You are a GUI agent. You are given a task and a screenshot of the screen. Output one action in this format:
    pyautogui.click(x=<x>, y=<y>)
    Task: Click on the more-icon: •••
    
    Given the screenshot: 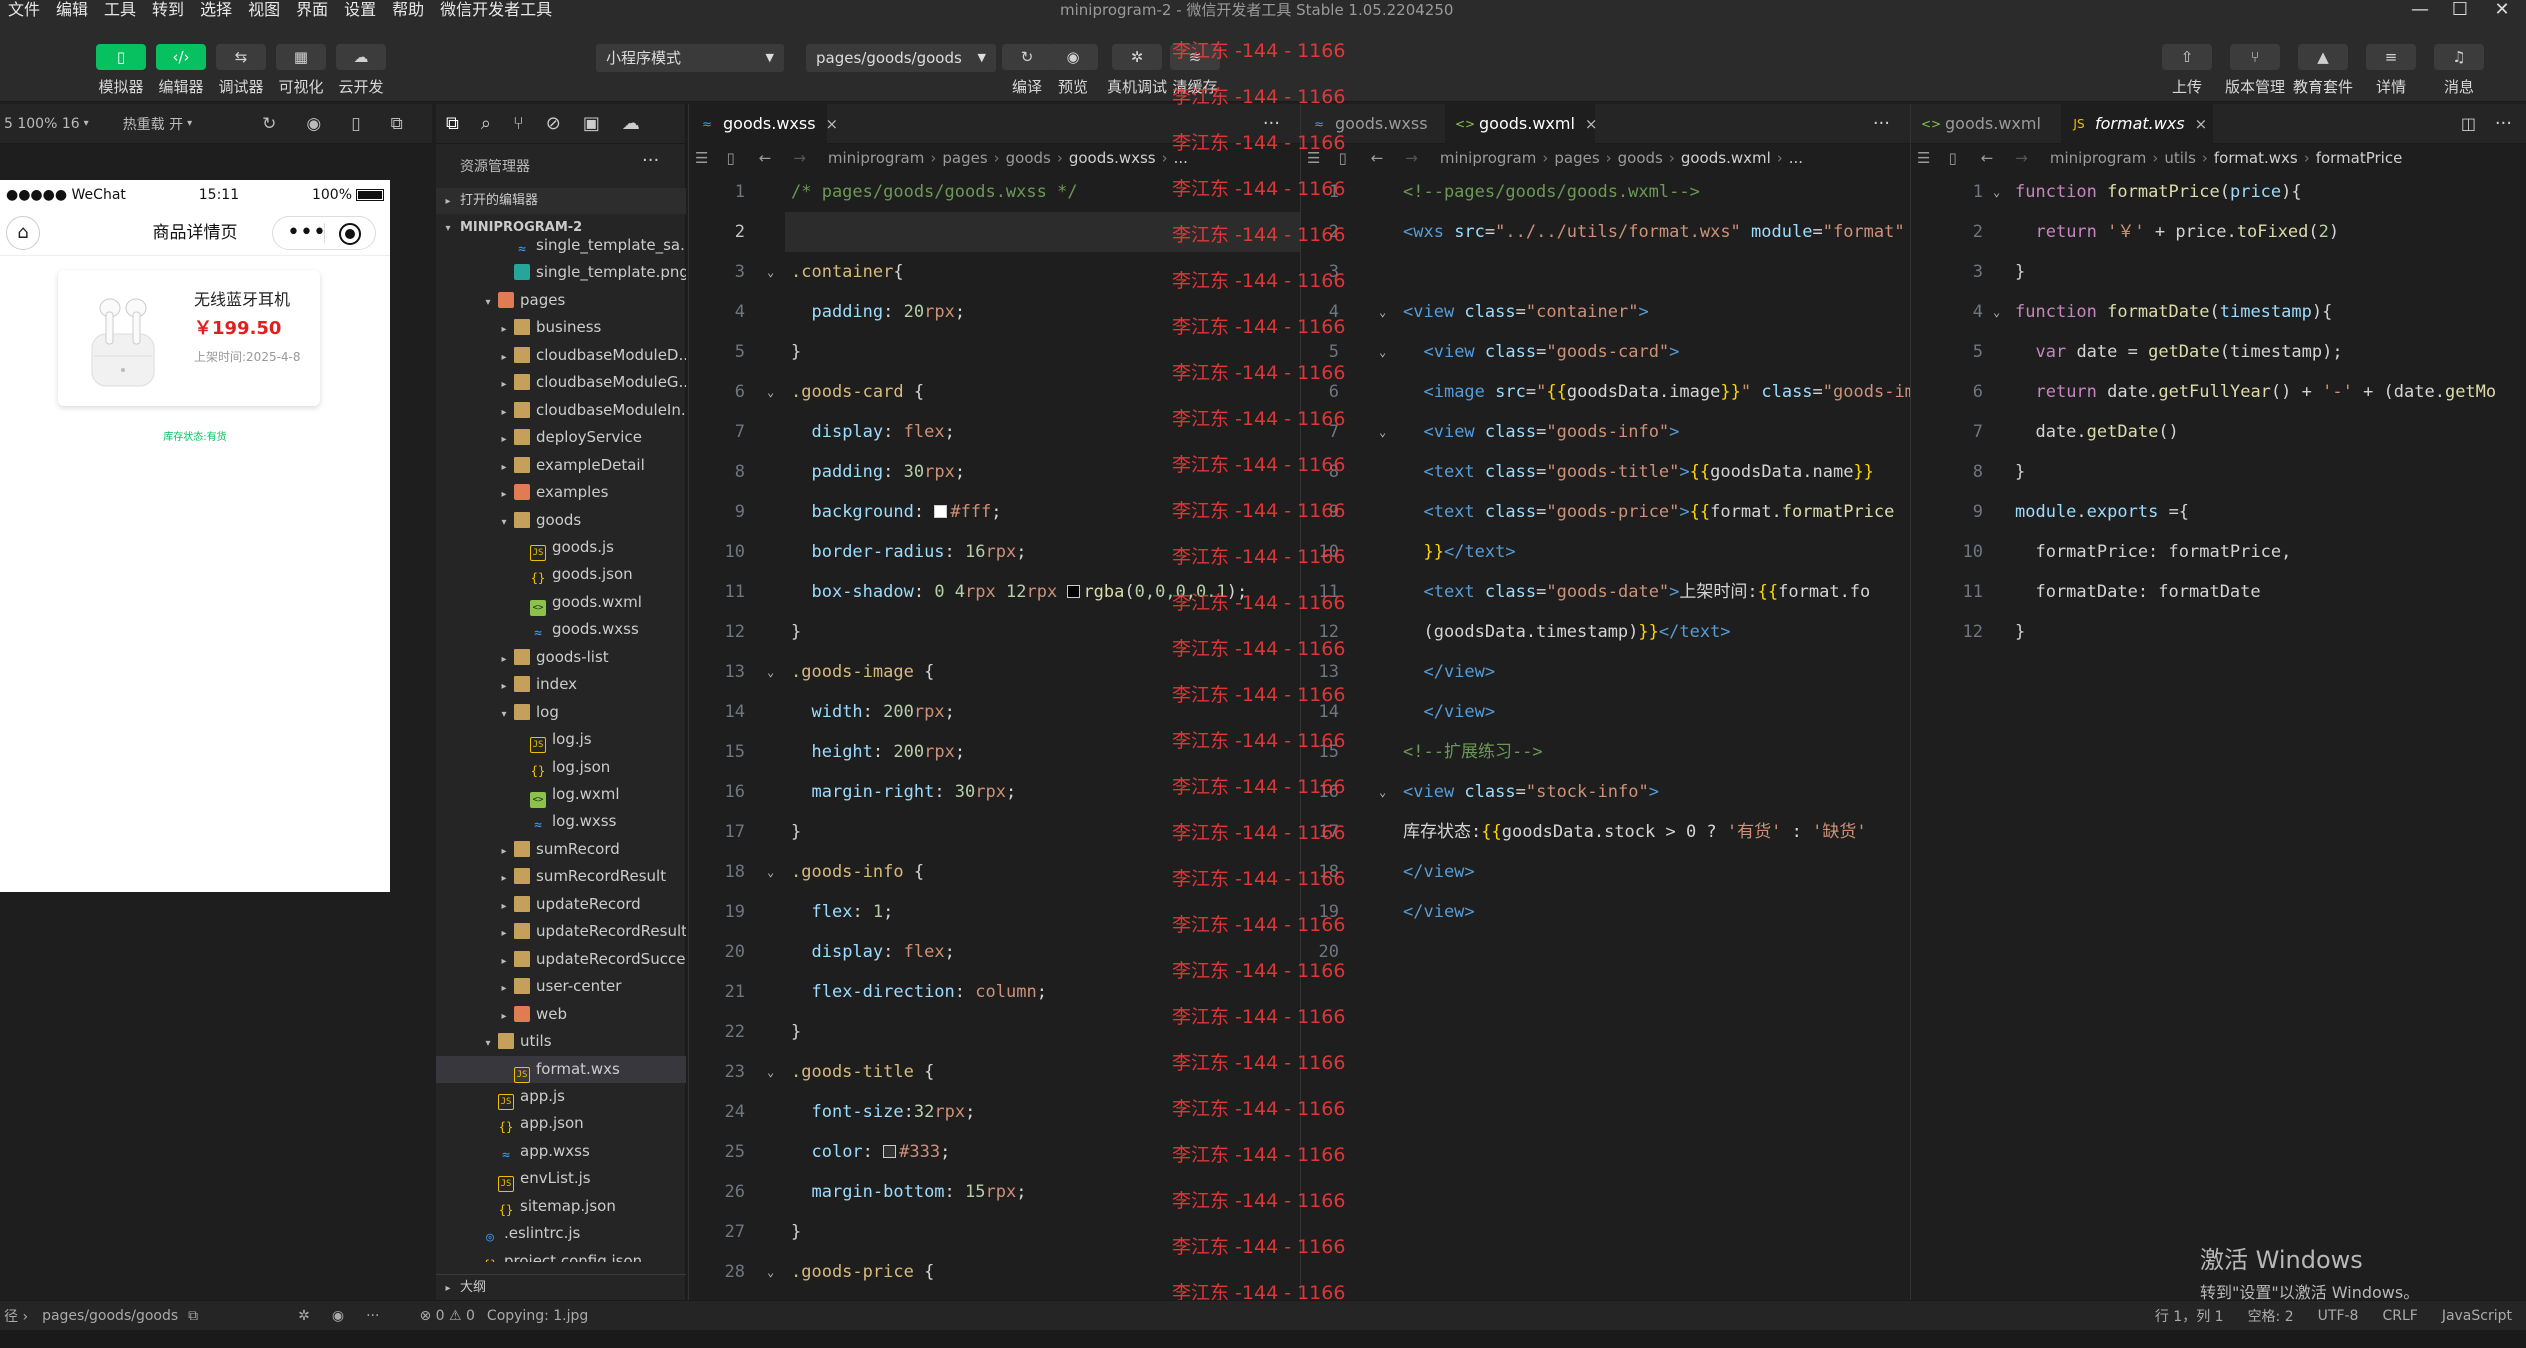 What is the action you would take?
    pyautogui.click(x=306, y=233)
    